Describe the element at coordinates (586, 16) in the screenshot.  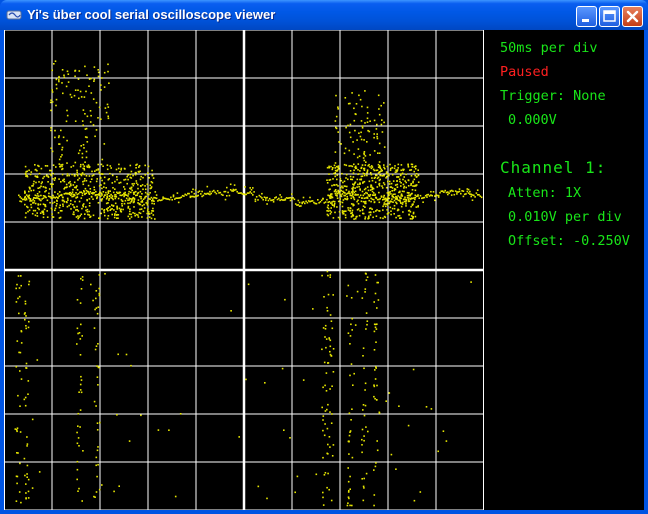
I see `minimize-button` at that location.